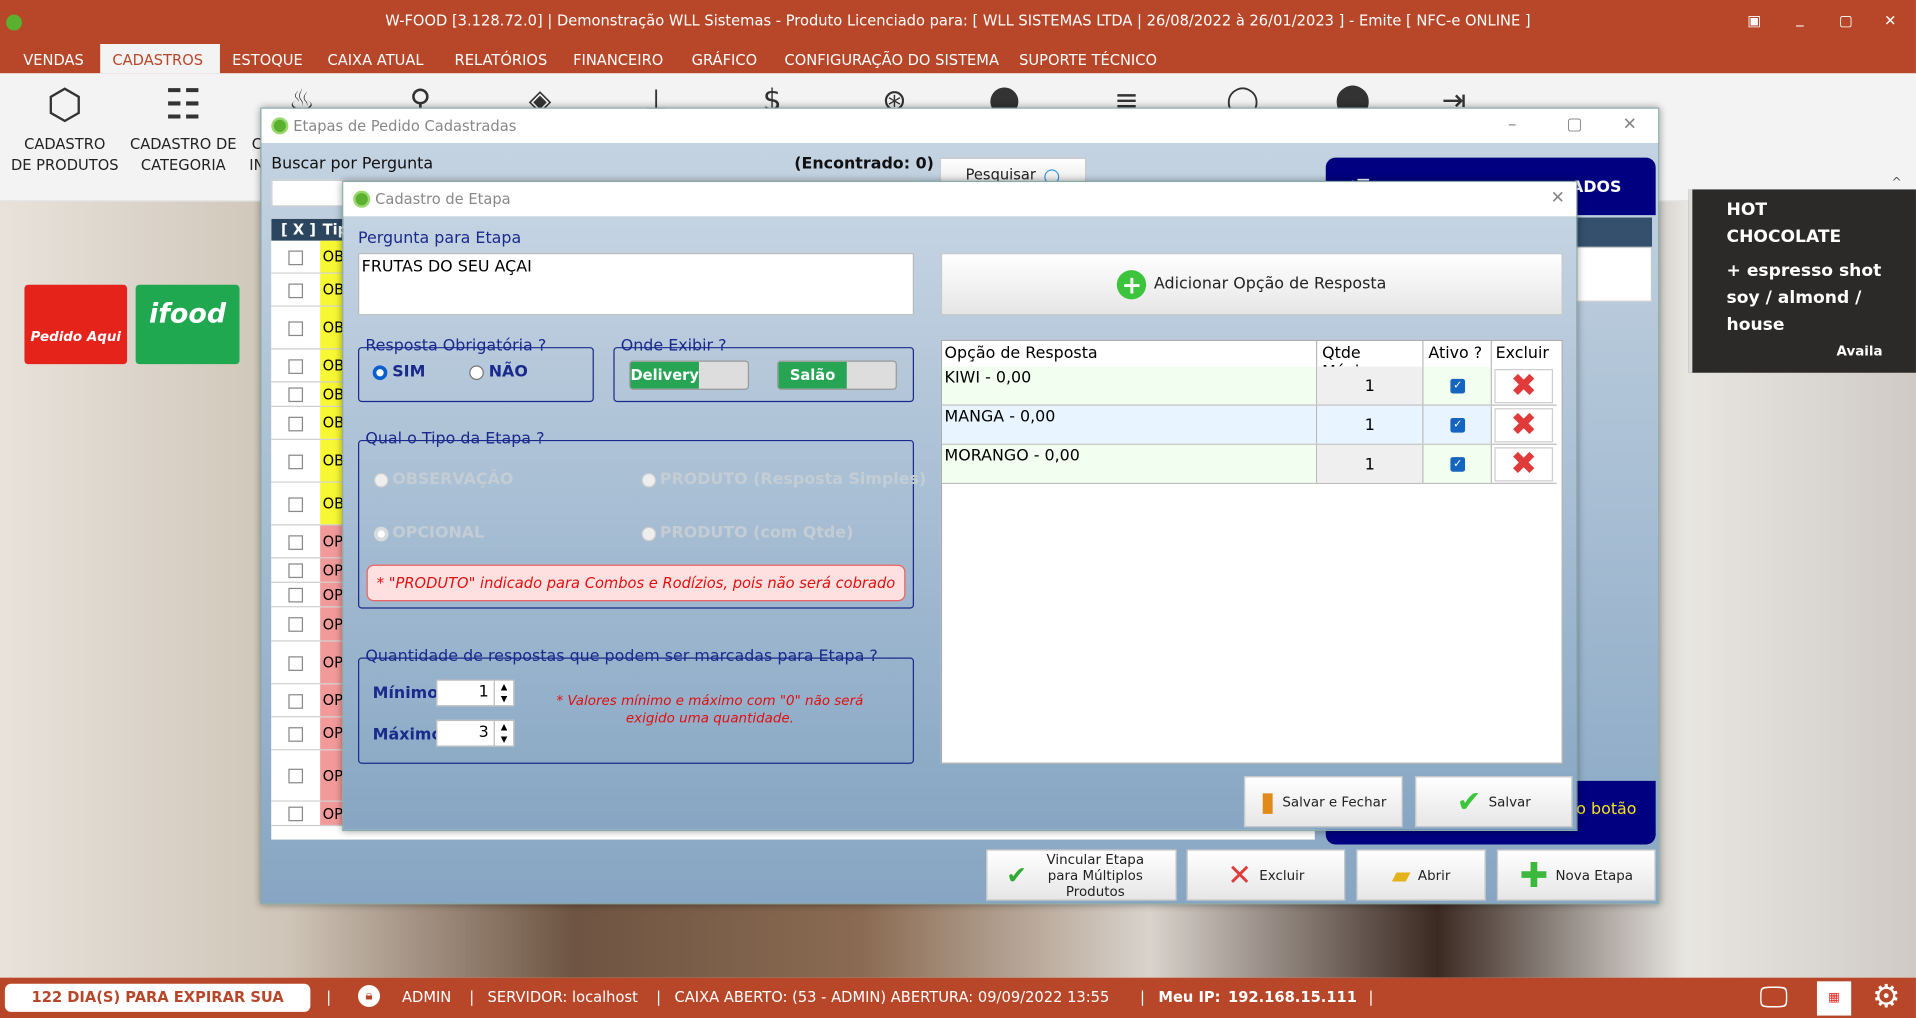 This screenshot has height=1018, width=1916. What do you see at coordinates (1282, 875) in the screenshot?
I see `button-label: Excluir` at bounding box center [1282, 875].